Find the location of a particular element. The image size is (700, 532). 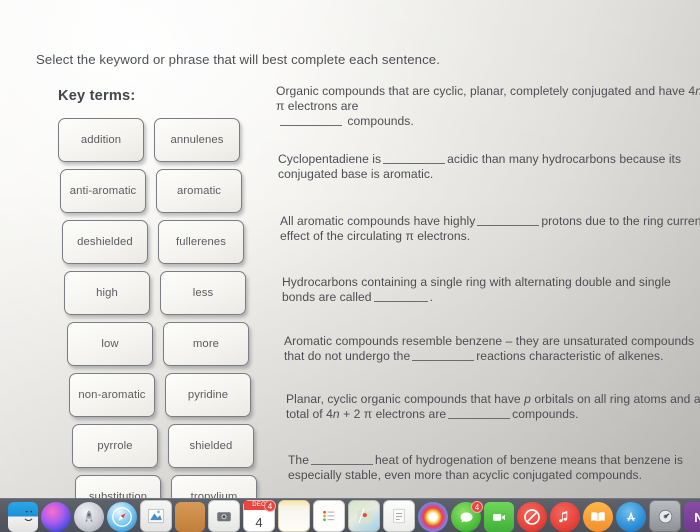

tile-row: addition annulenes is located at coordinates (158, 143).